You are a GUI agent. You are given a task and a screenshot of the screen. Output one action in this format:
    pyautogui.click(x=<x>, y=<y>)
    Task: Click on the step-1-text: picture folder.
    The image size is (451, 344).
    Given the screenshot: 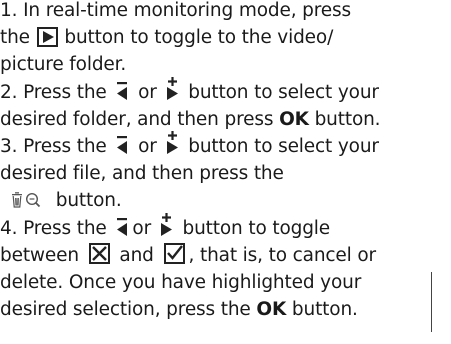 What is the action you would take?
    pyautogui.click(x=63, y=65)
    